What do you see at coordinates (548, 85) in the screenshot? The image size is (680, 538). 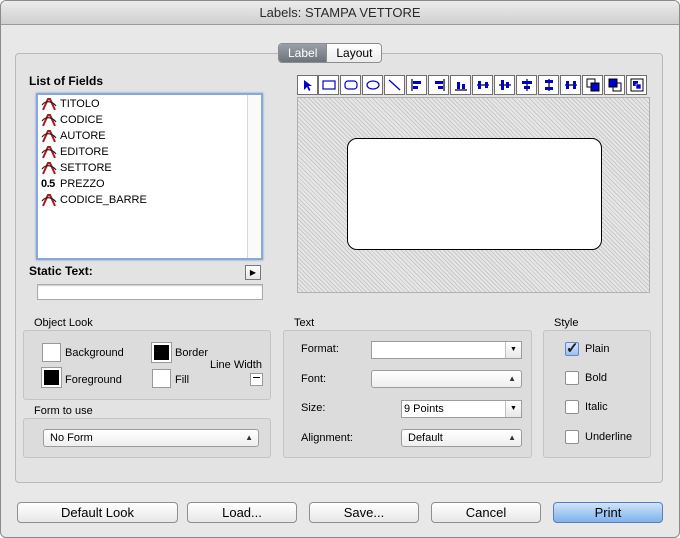 I see `distribute-vertical-icon` at bounding box center [548, 85].